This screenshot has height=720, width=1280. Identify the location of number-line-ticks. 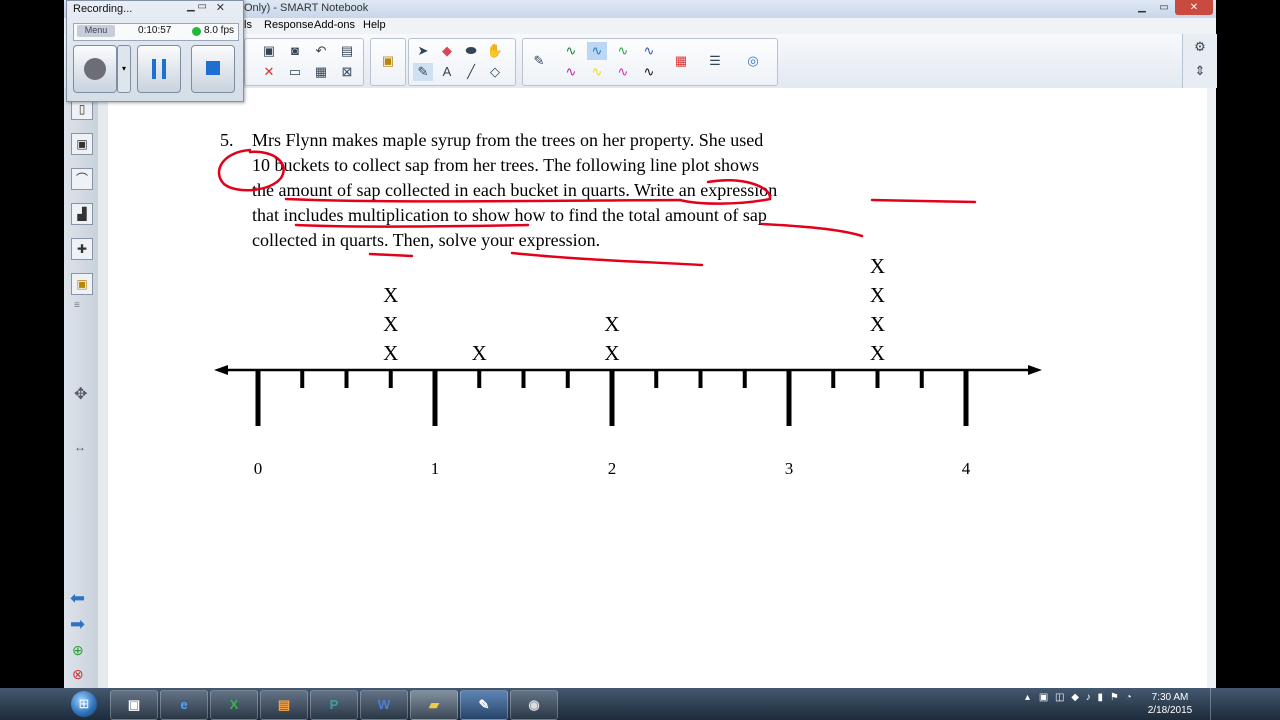
(612, 398).